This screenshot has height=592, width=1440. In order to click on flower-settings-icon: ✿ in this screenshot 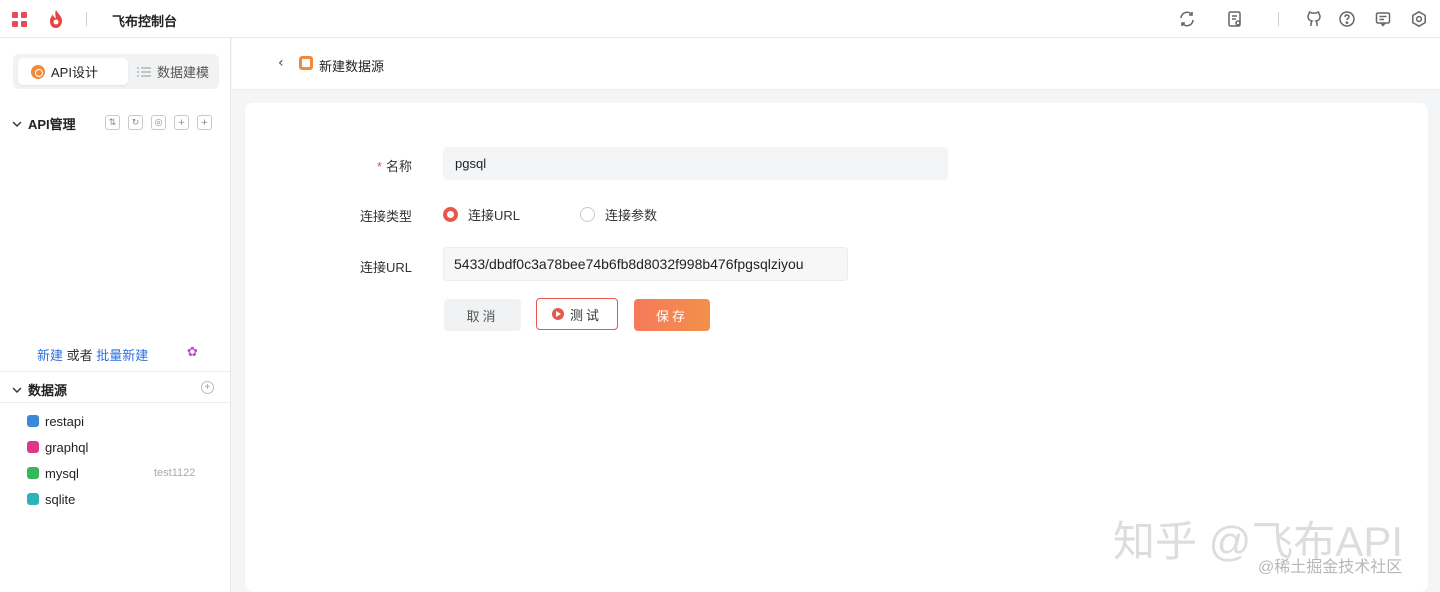, I will do `click(192, 352)`.